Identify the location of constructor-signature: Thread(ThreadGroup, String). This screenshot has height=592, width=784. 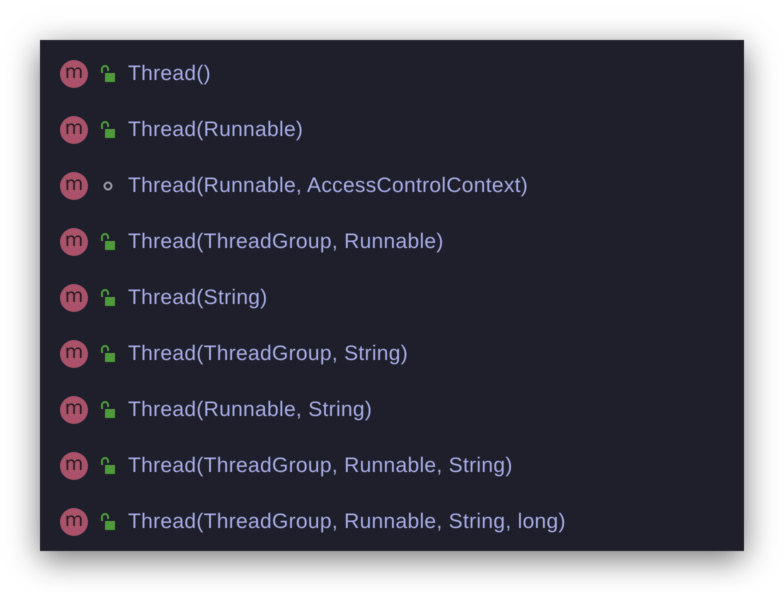
(268, 354).